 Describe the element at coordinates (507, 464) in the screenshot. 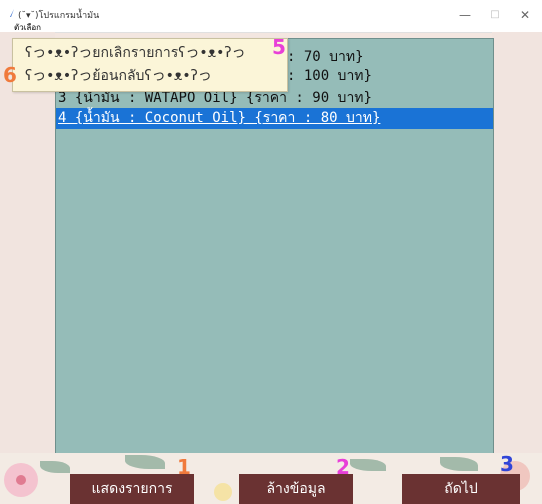

I see `annotation-marker-3: 3` at that location.